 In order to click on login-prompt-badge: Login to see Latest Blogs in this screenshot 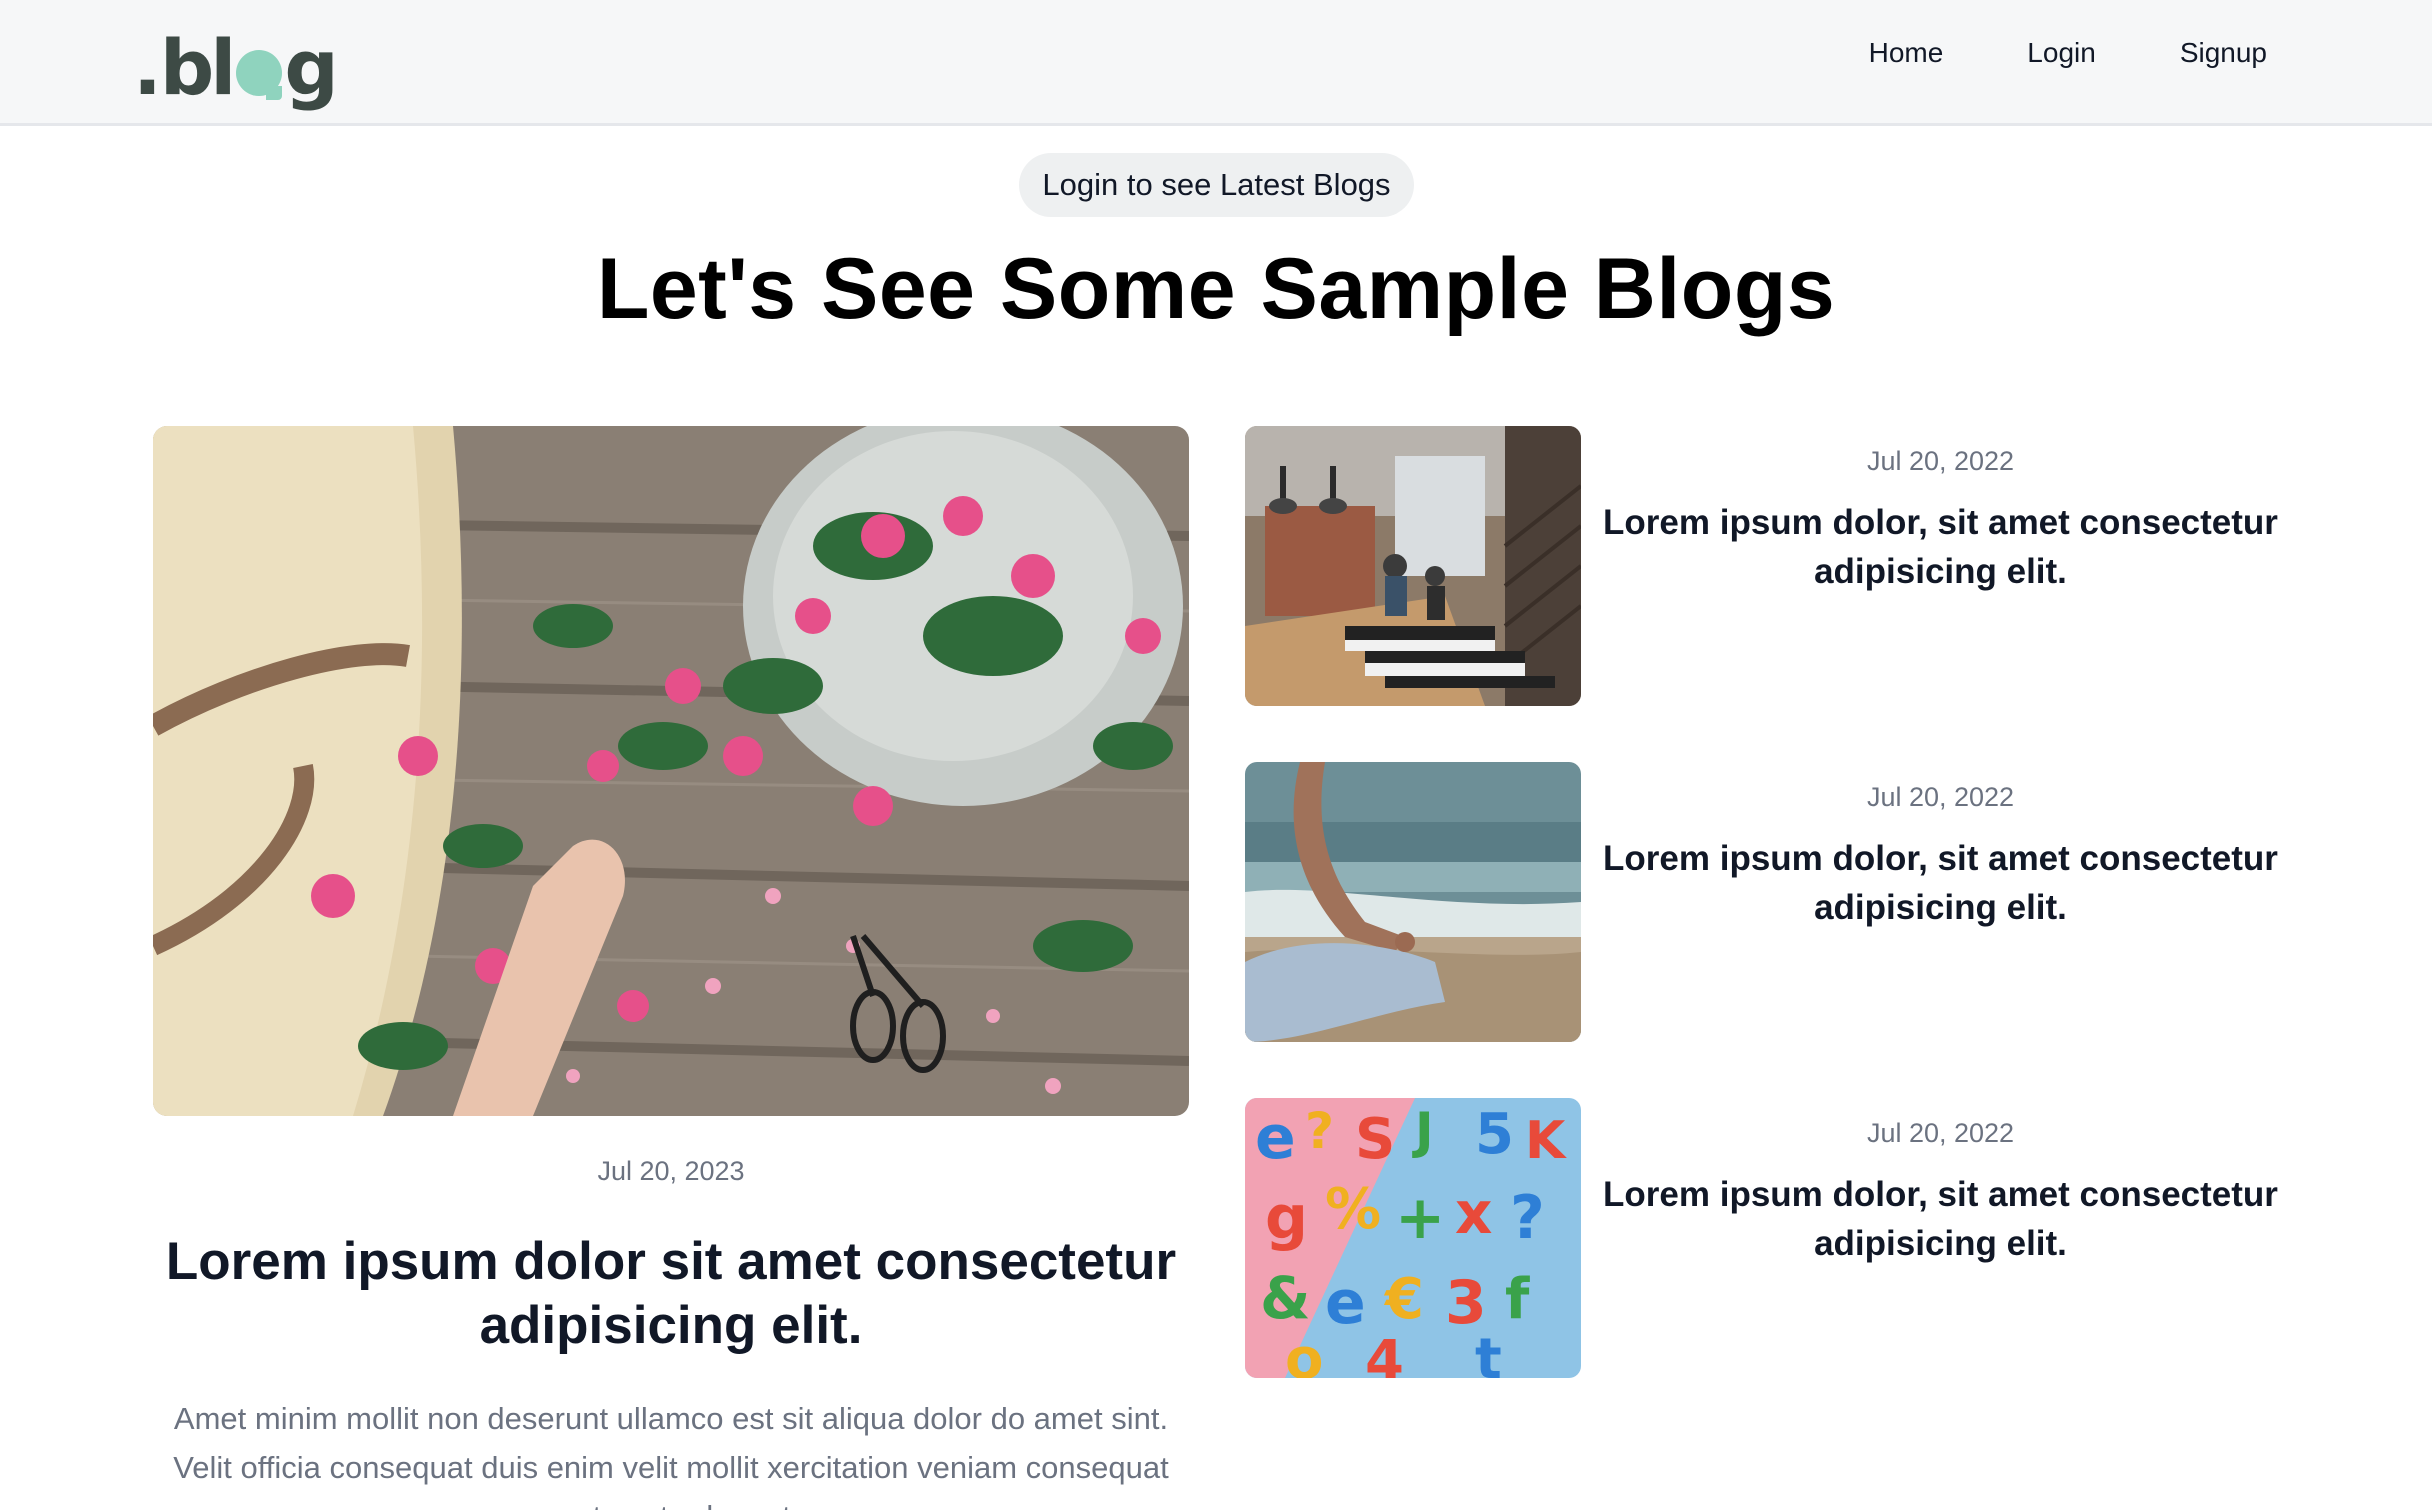, I will do `click(1216, 185)`.